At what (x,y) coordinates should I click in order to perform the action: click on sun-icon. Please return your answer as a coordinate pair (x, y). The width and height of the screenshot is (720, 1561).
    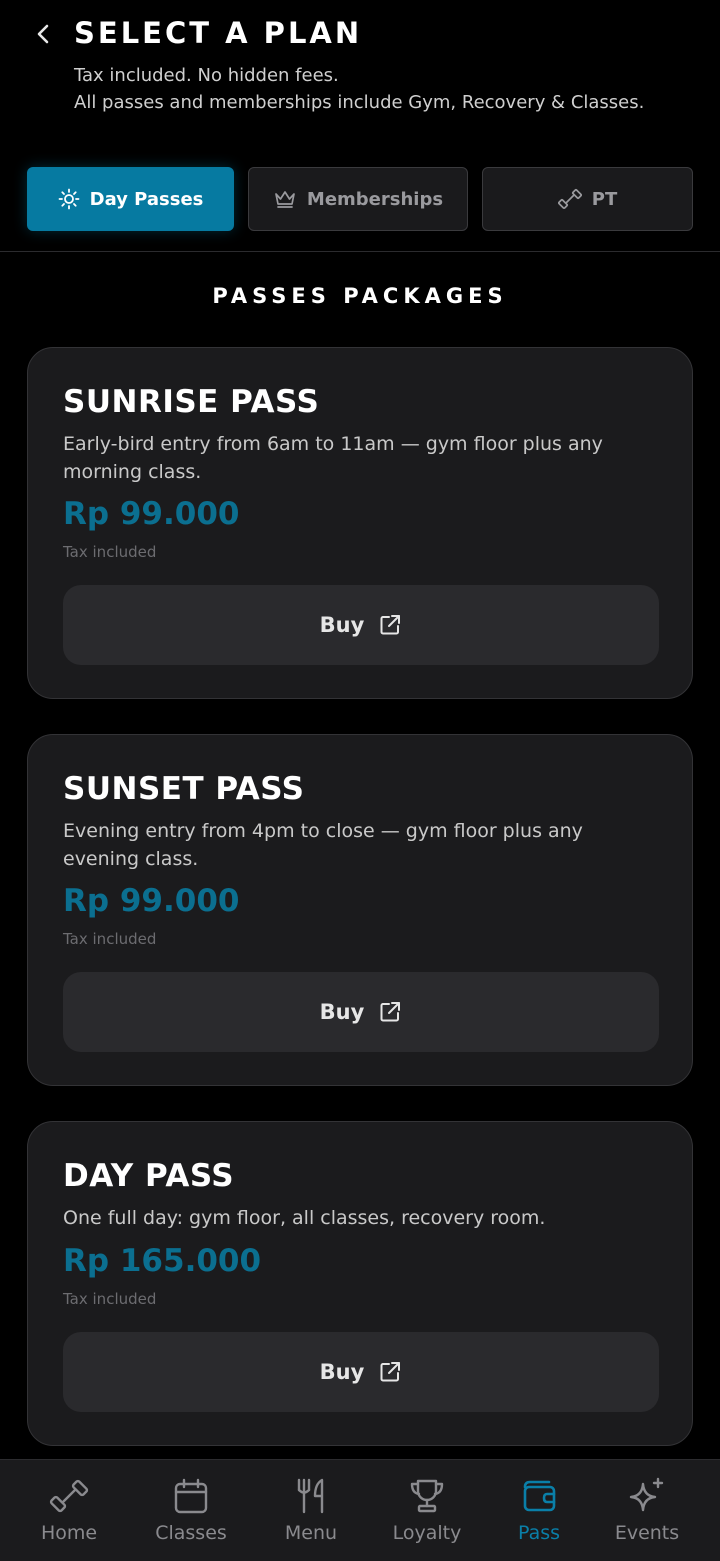
    Looking at the image, I should click on (69, 199).